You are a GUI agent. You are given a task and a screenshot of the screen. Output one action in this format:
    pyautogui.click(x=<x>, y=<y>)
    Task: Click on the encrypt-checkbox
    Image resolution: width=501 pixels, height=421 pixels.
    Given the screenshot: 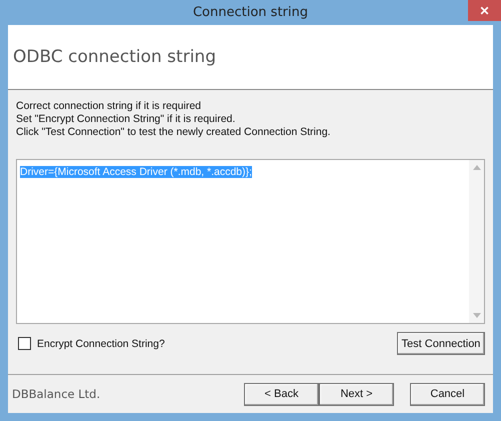 What is the action you would take?
    pyautogui.click(x=24, y=343)
    